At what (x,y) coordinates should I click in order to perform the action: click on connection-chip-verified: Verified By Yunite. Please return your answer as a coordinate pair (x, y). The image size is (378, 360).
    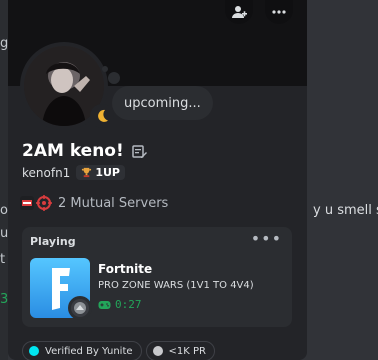
    Looking at the image, I should click on (82, 350).